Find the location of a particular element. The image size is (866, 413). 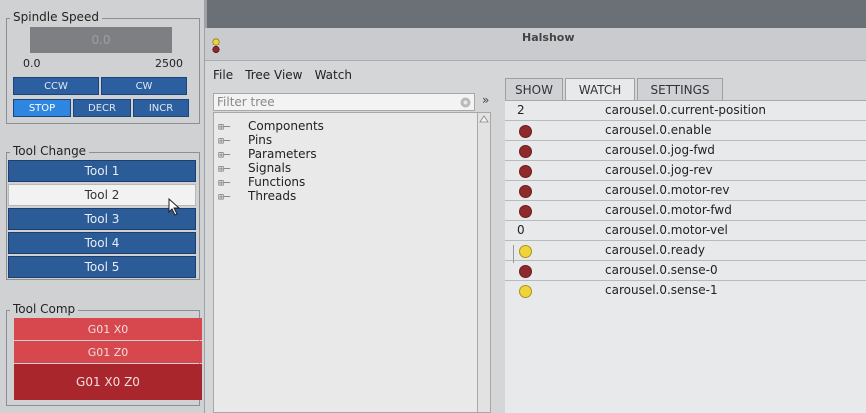

g01-x0-z0-button: G01 X0 Z0 is located at coordinates (108, 382).